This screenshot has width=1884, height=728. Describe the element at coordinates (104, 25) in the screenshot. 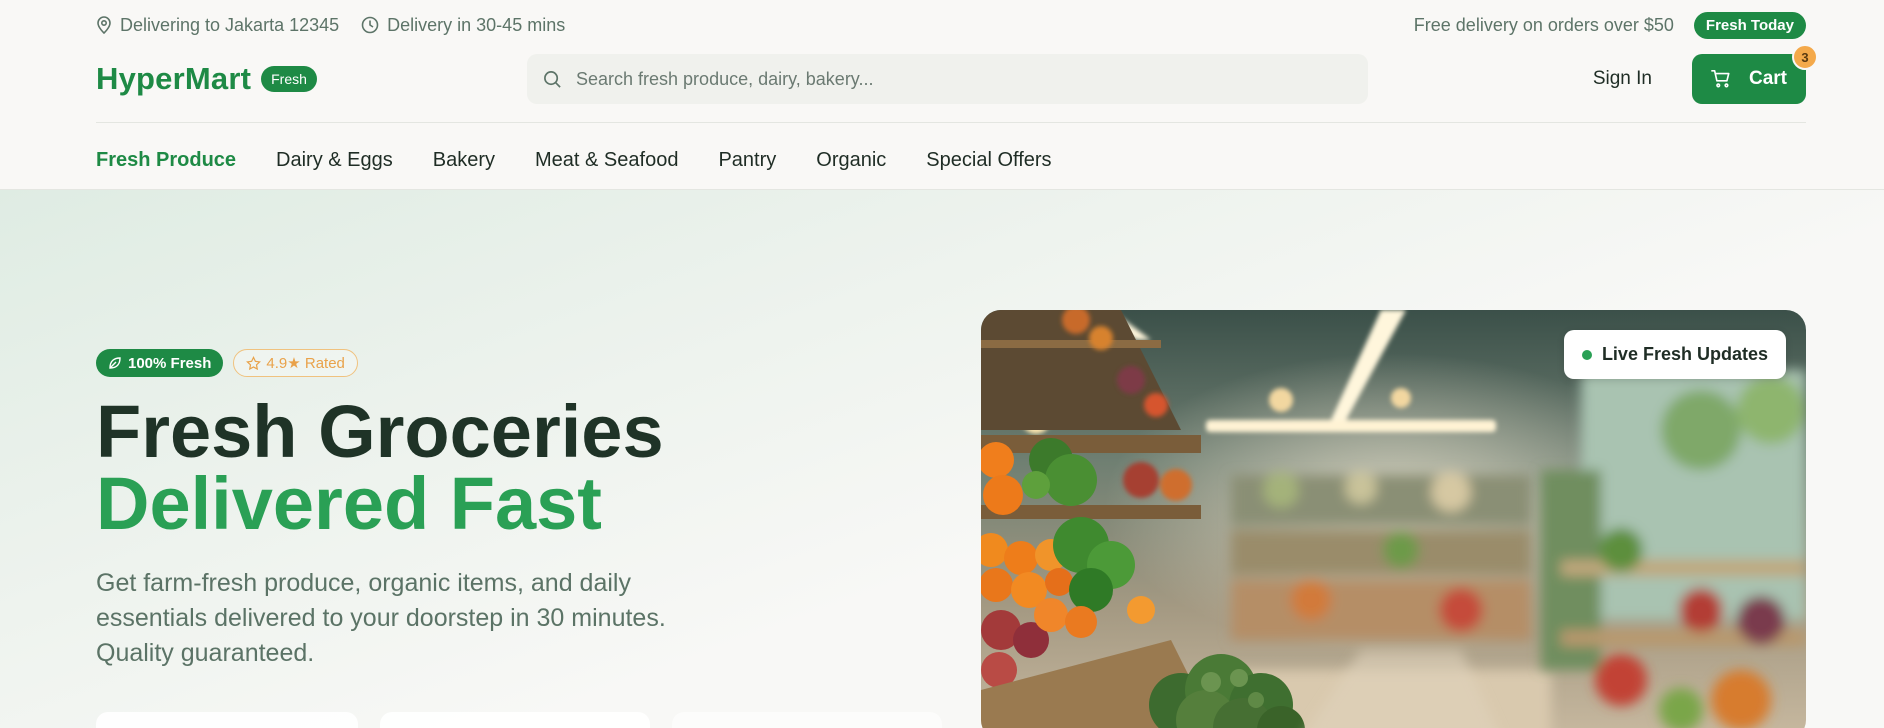

I see `map-pin-icon` at that location.